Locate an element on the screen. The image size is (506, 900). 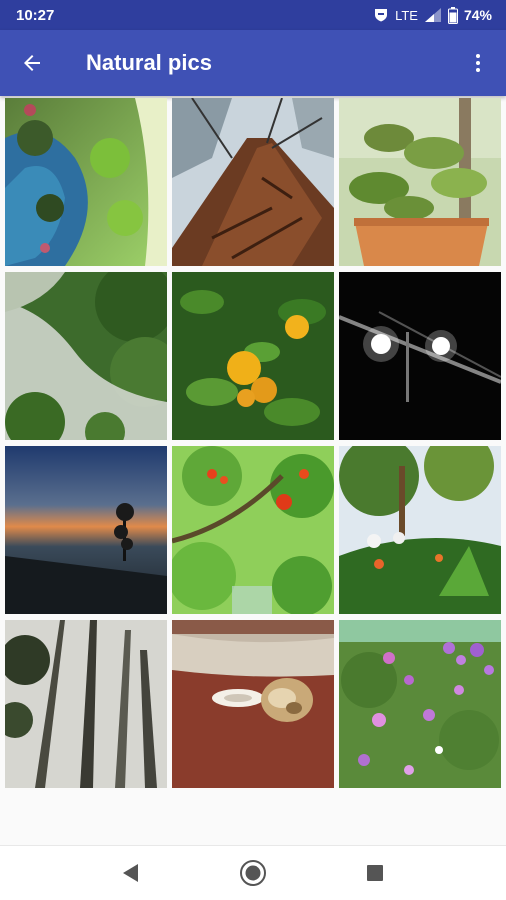
photo-night-lights-image is located at coordinates (420, 356).